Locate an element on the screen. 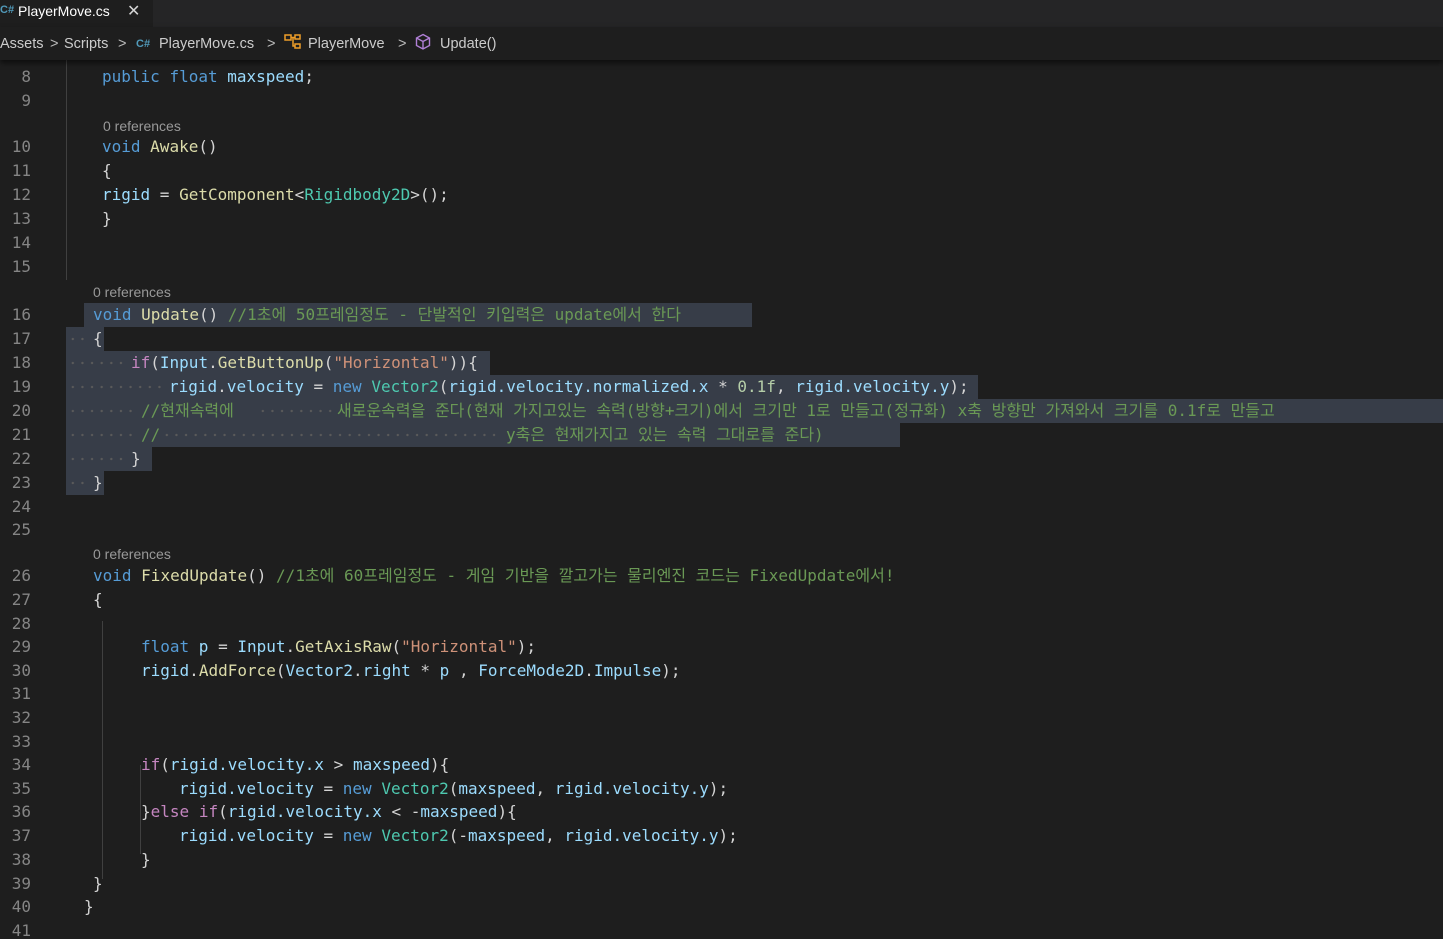 The width and height of the screenshot is (1443, 939). code-line: 28 is located at coordinates (721, 624).